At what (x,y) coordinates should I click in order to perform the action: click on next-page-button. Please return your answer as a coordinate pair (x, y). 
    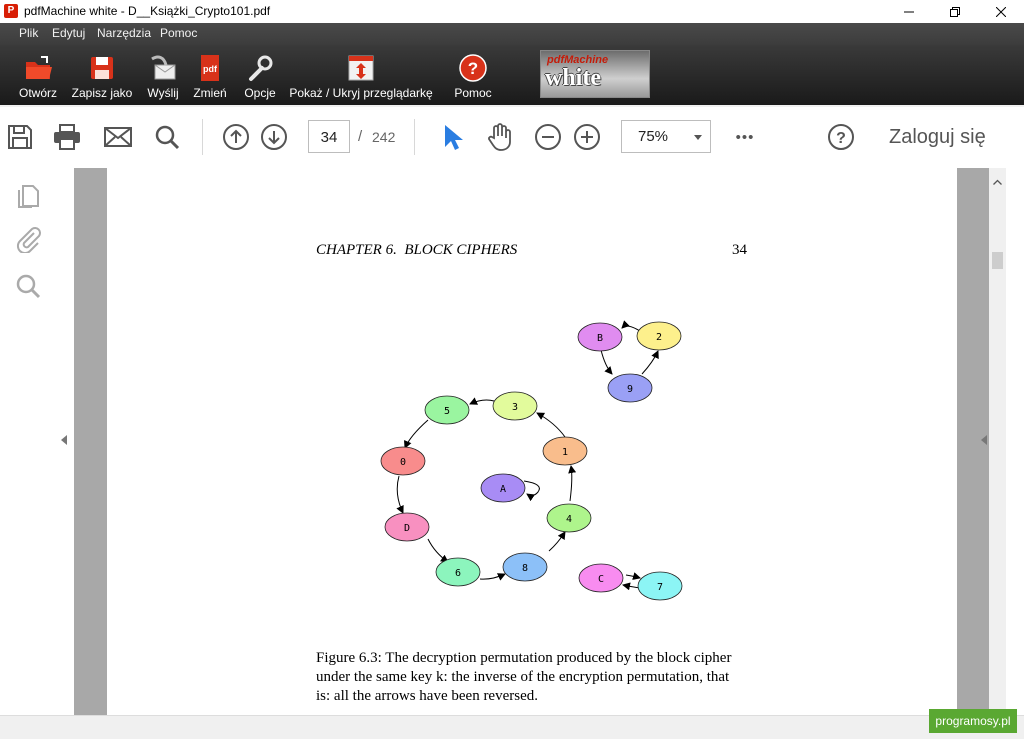
    Looking at the image, I should click on (274, 137).